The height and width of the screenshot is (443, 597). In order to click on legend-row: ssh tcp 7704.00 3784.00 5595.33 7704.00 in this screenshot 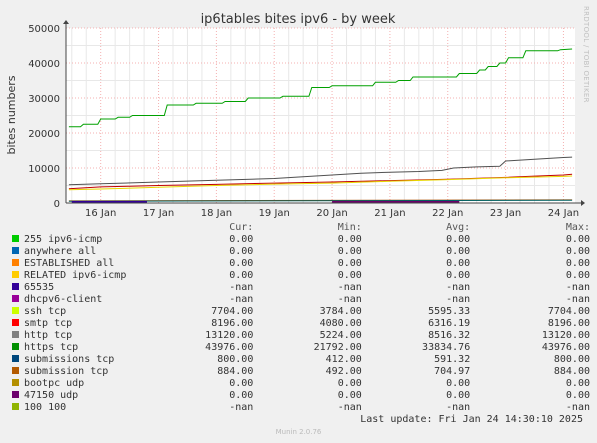, I will do `click(301, 312)`.